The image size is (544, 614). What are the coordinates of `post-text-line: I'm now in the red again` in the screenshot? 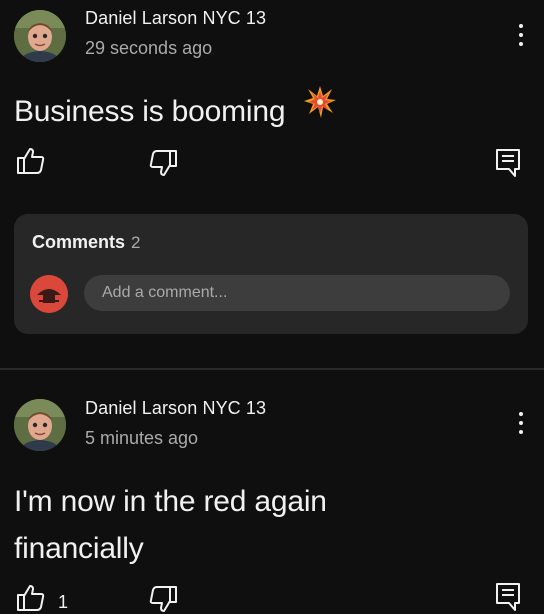 It's located at (170, 501).